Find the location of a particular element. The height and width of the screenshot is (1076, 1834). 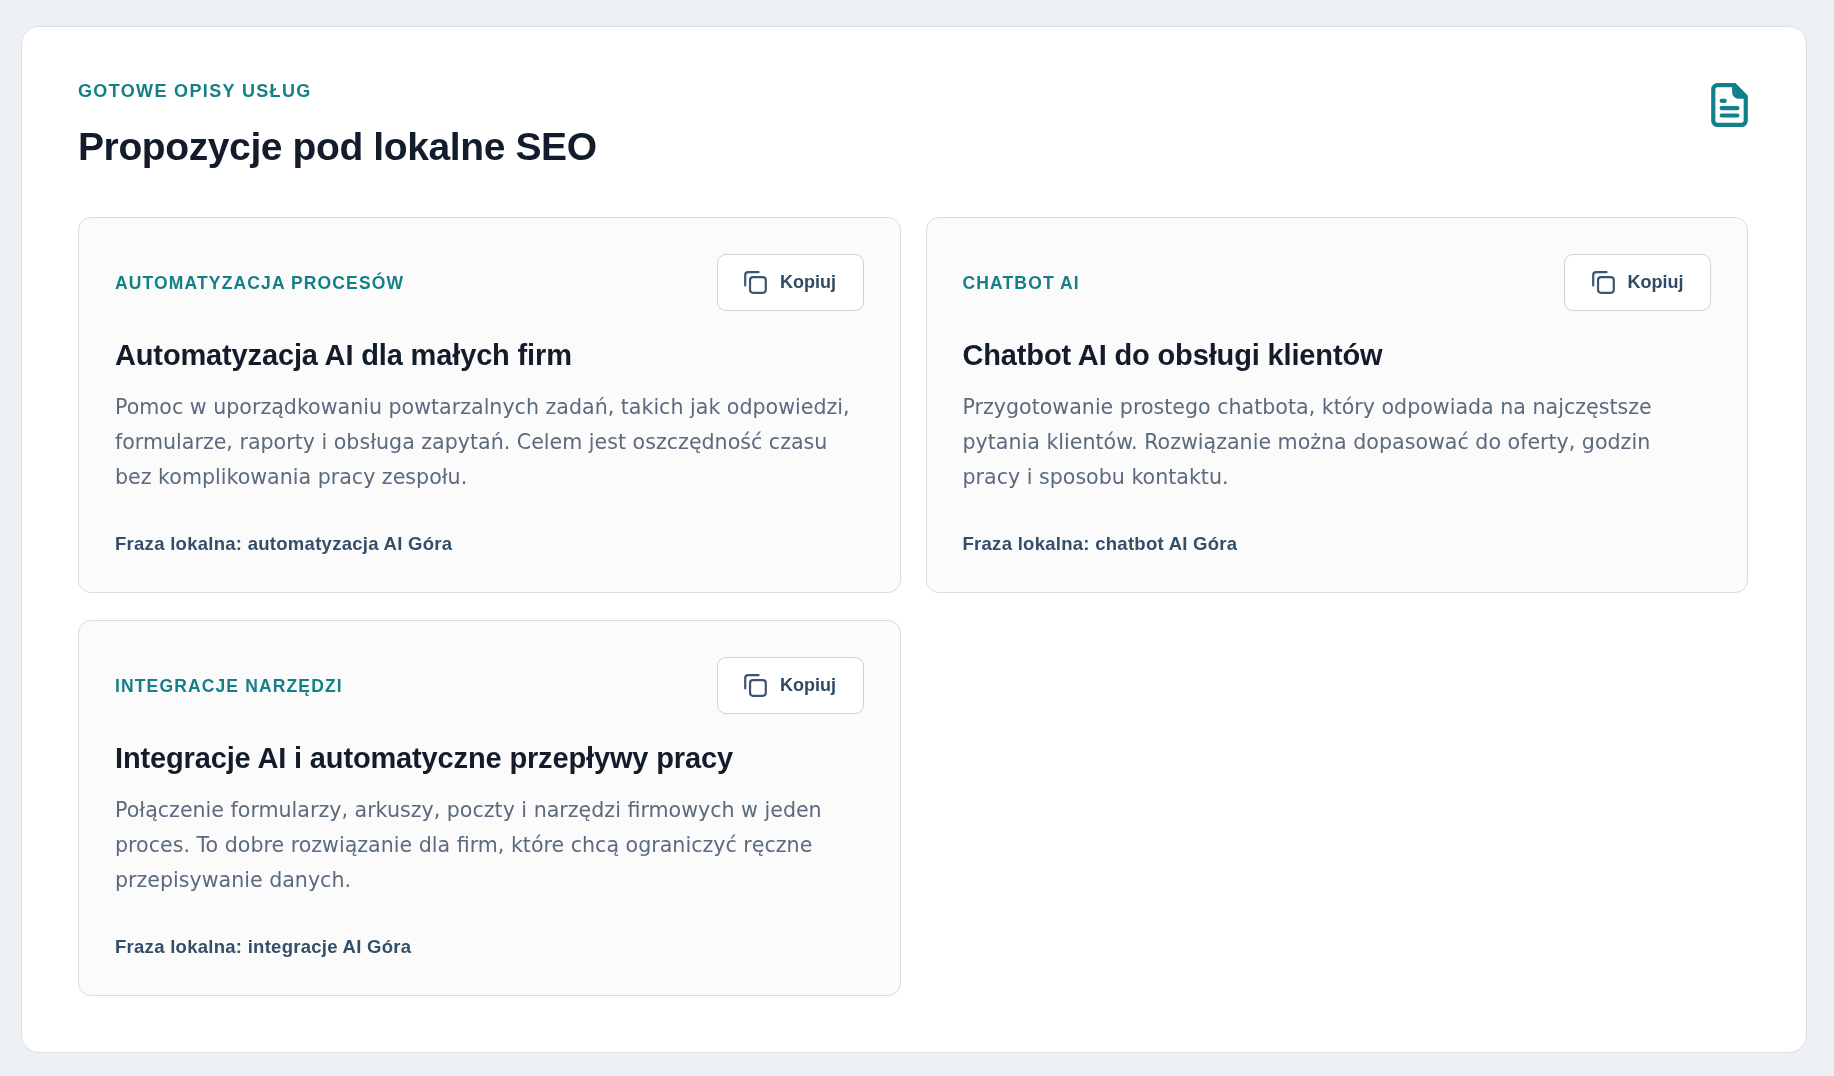

section-eyebrow: GOTOWE OPISY USŁUG is located at coordinates (195, 91).